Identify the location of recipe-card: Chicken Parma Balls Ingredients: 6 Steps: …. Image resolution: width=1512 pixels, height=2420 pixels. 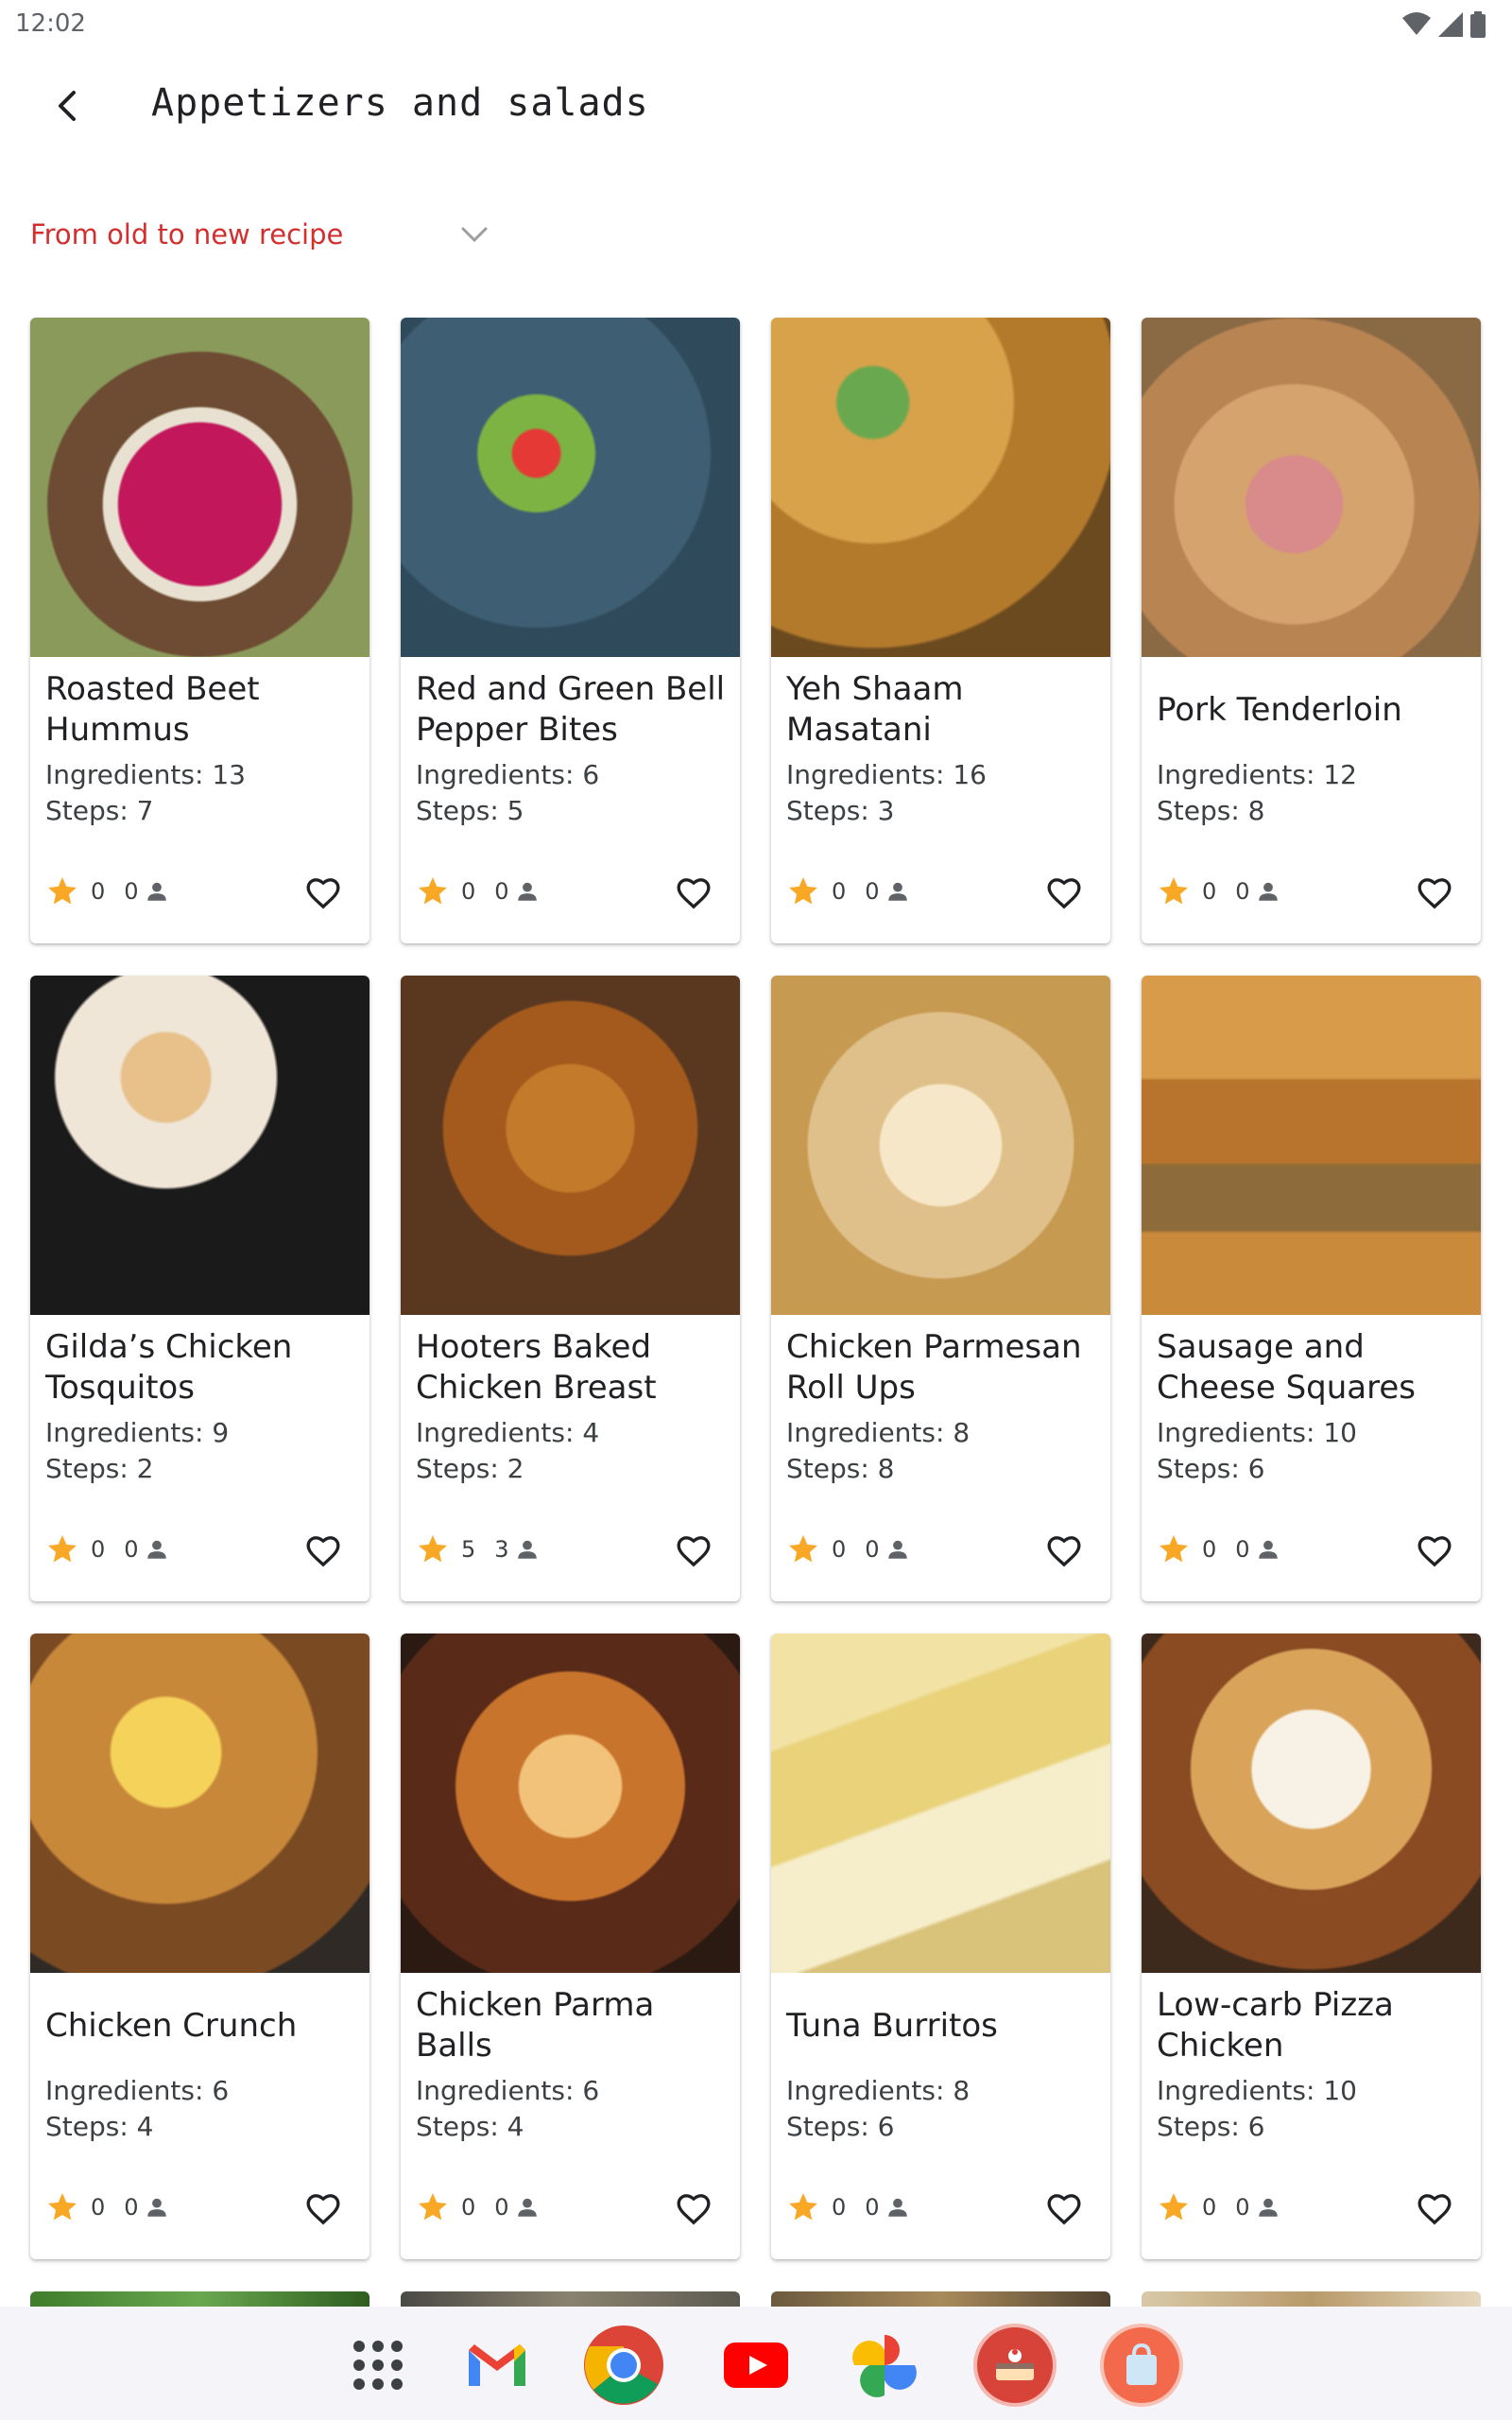
(570, 1947).